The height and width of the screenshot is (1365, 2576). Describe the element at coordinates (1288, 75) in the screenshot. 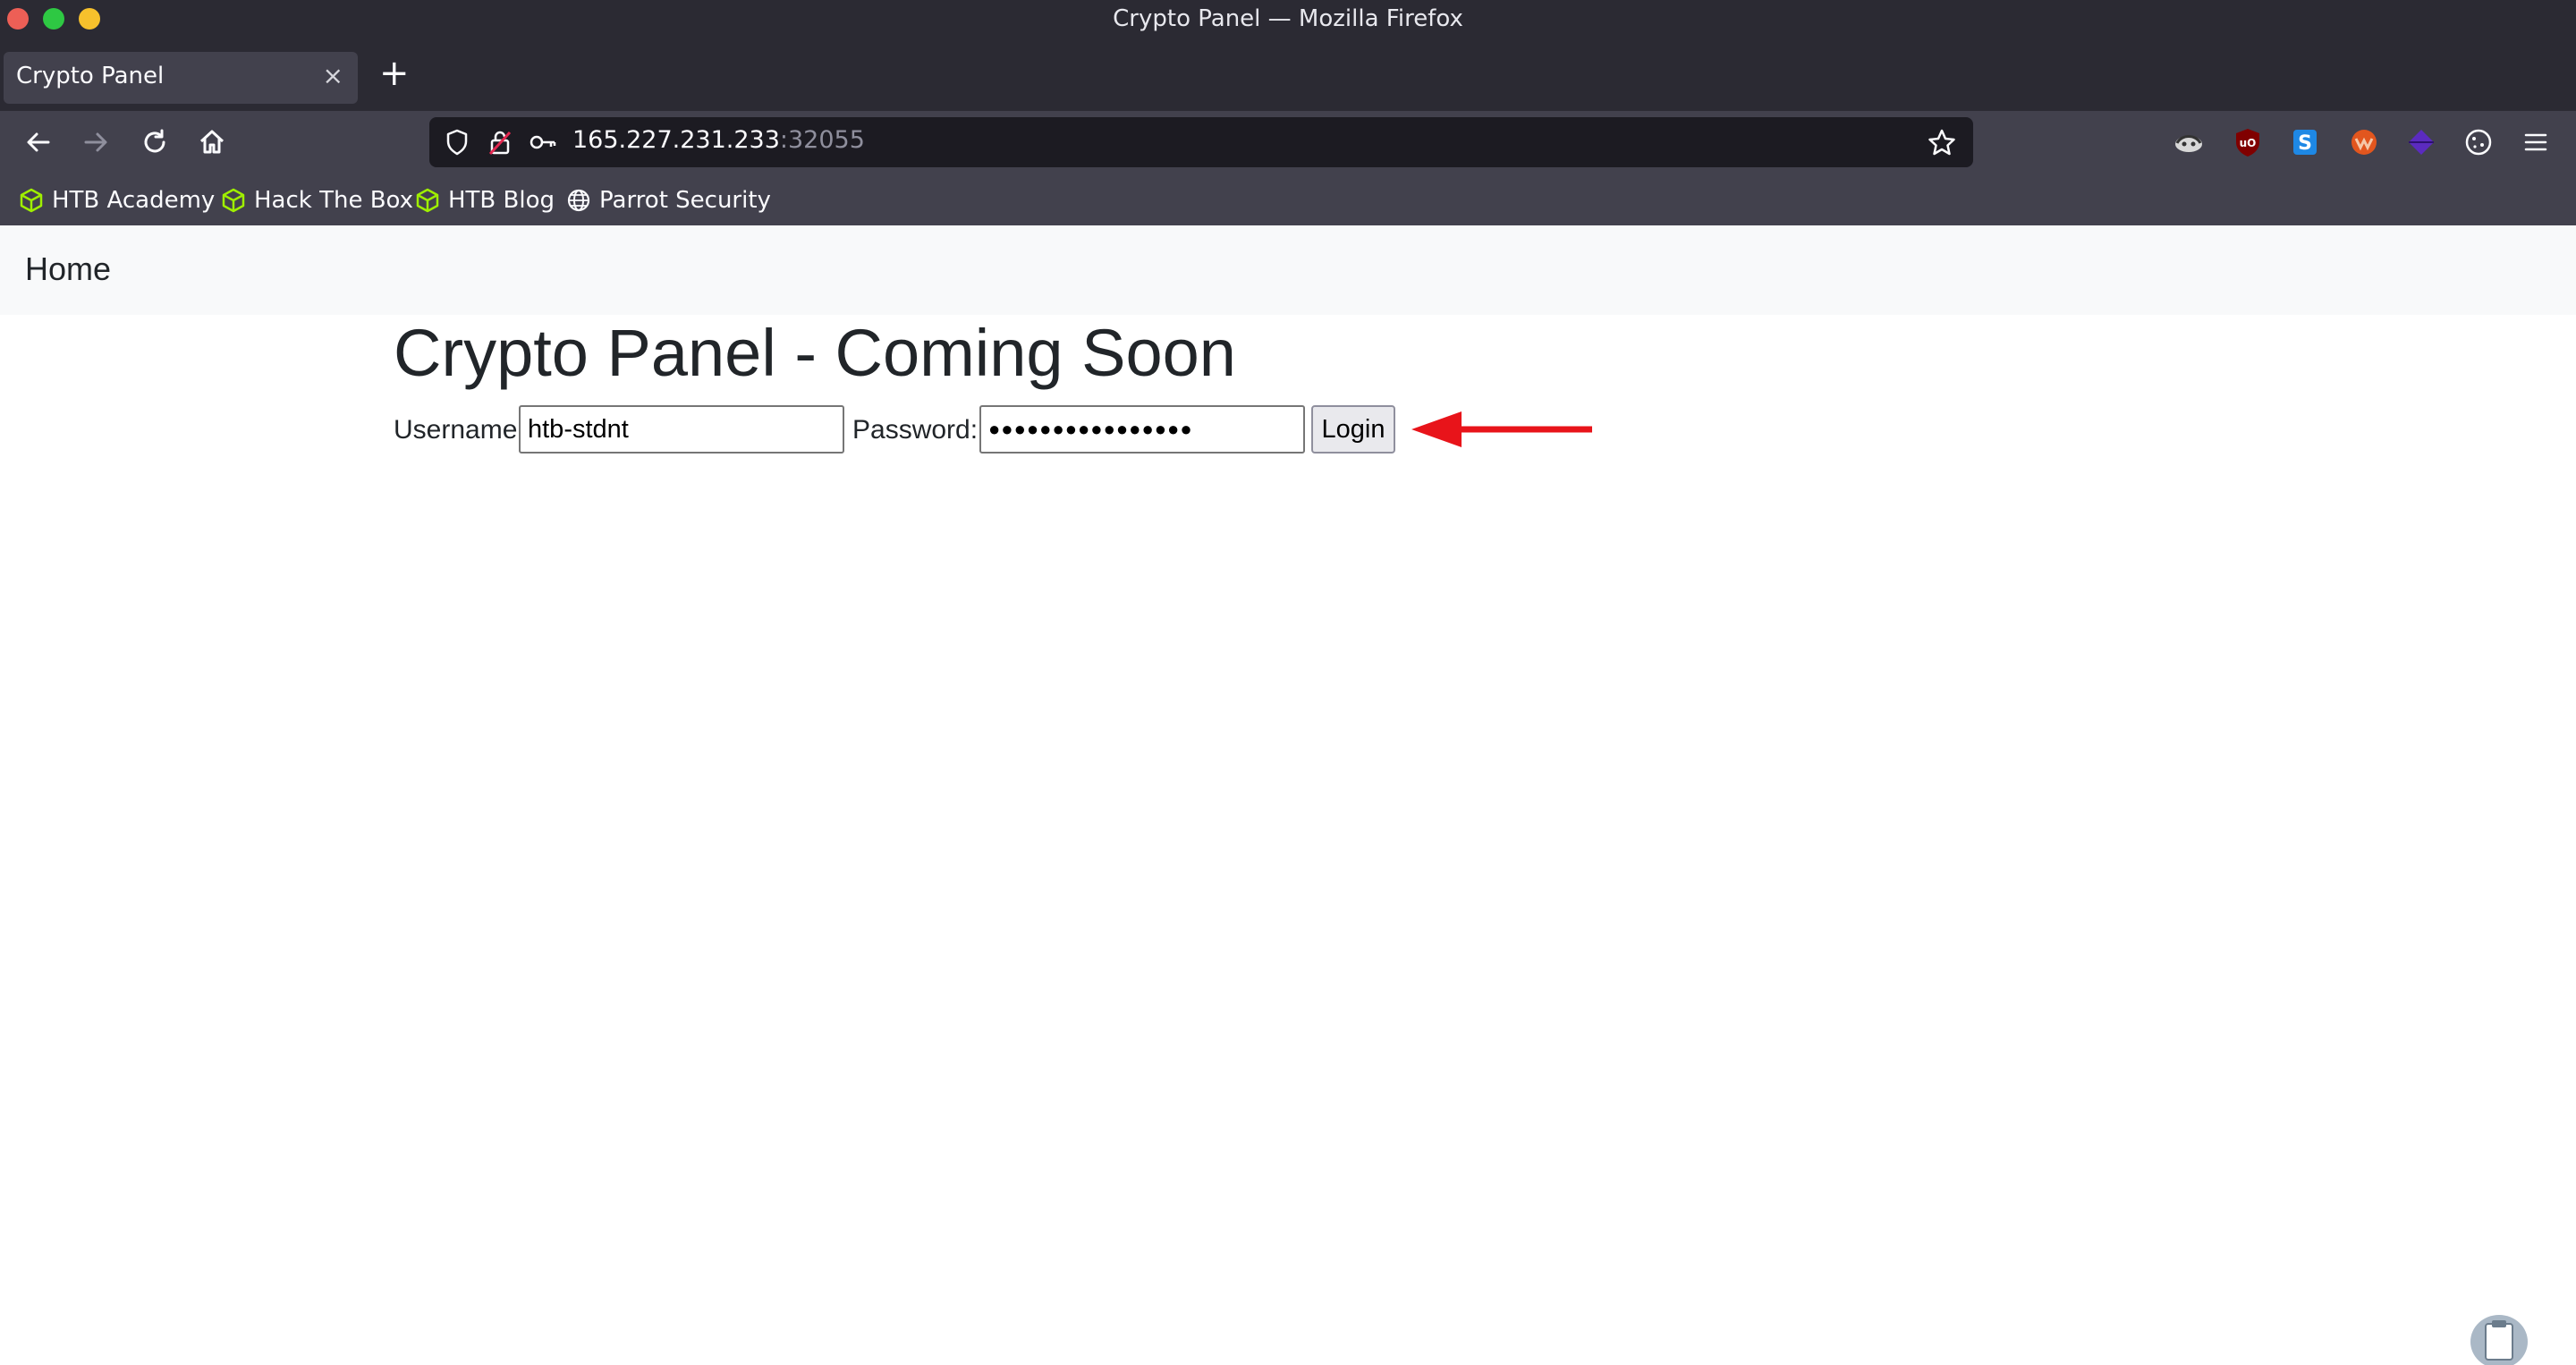

I see `tab-strip: Crypto Panel × +` at that location.